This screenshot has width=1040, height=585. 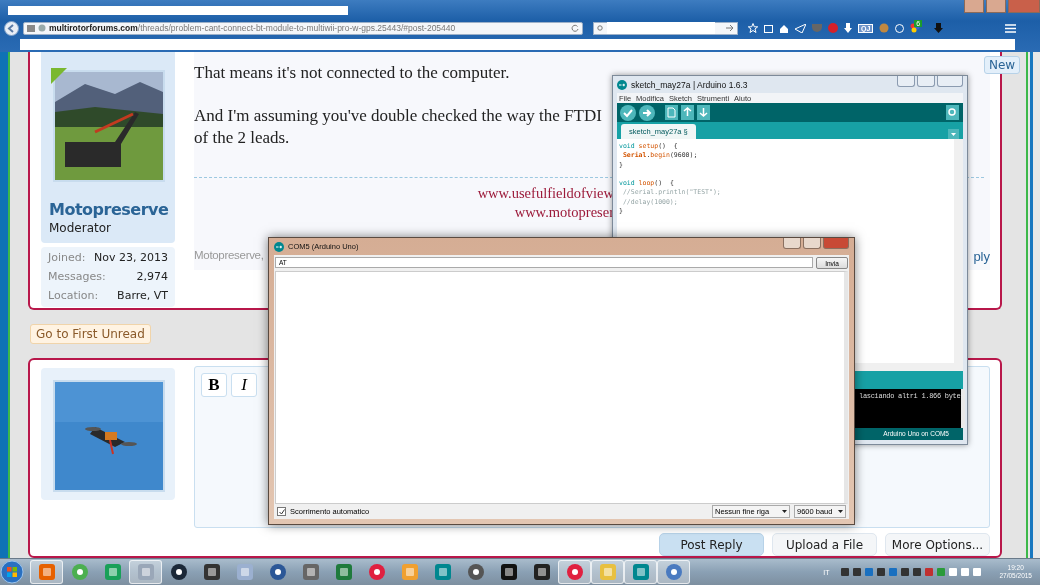 What do you see at coordinates (1033, 305) in the screenshot?
I see `scrollbar` at bounding box center [1033, 305].